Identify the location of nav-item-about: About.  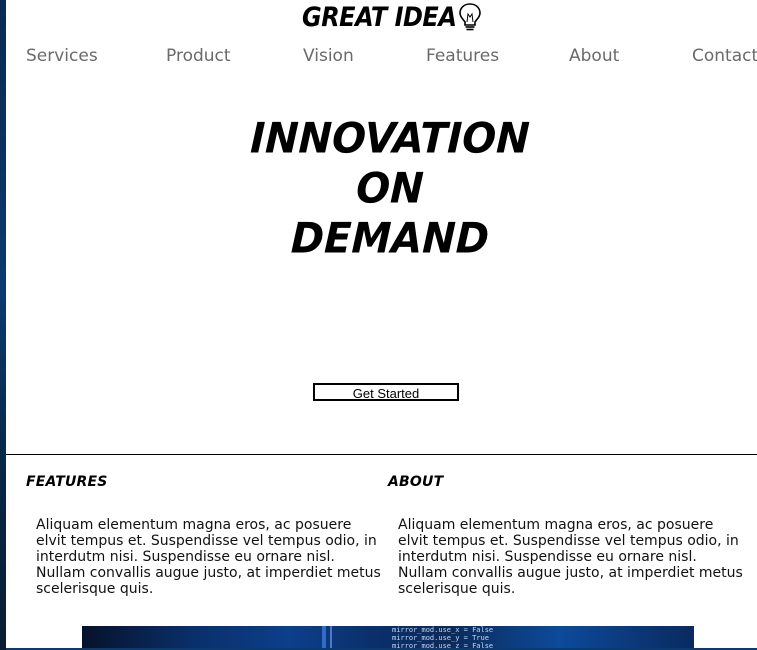
(594, 56).